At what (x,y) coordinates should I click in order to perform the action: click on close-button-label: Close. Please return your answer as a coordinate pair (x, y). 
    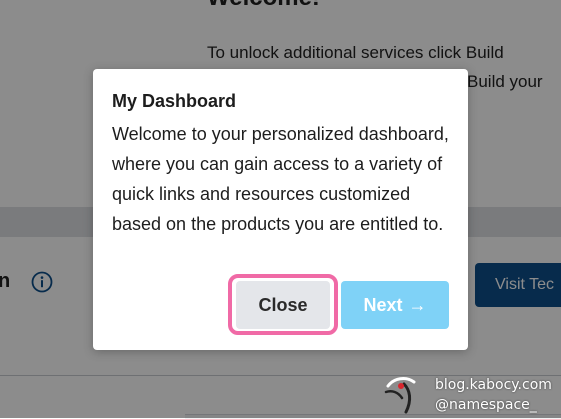
    Looking at the image, I should click on (283, 304).